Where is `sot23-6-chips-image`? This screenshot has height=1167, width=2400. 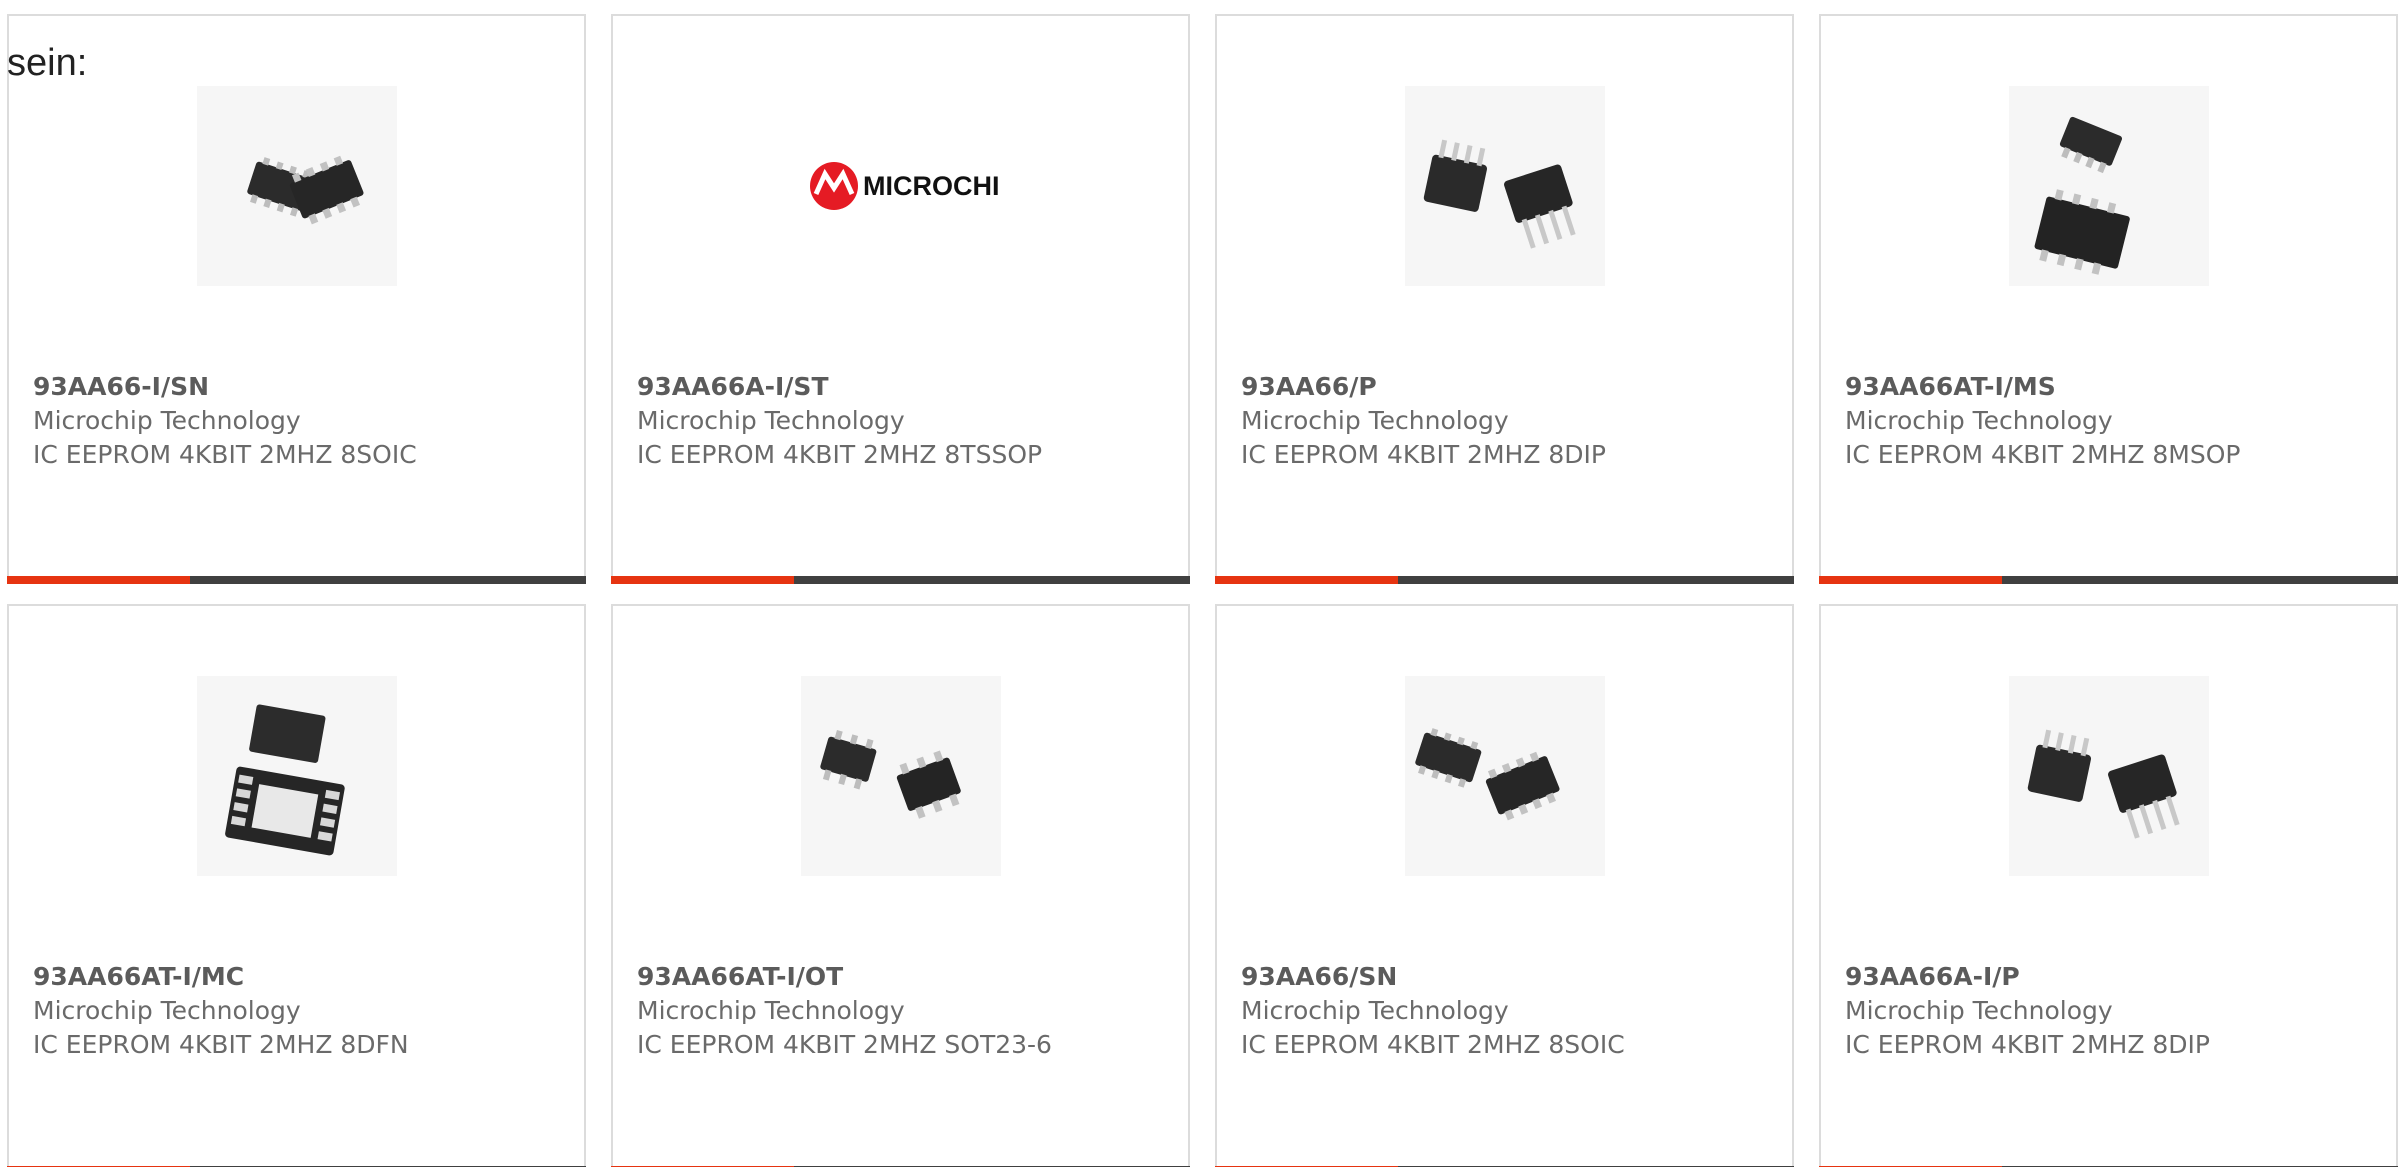 sot23-6-chips-image is located at coordinates (890, 774).